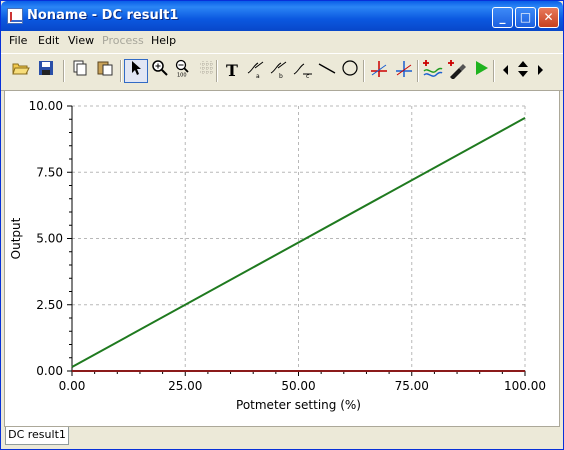 The width and height of the screenshot is (564, 450). I want to click on label-c-button: c, so click(303, 71).